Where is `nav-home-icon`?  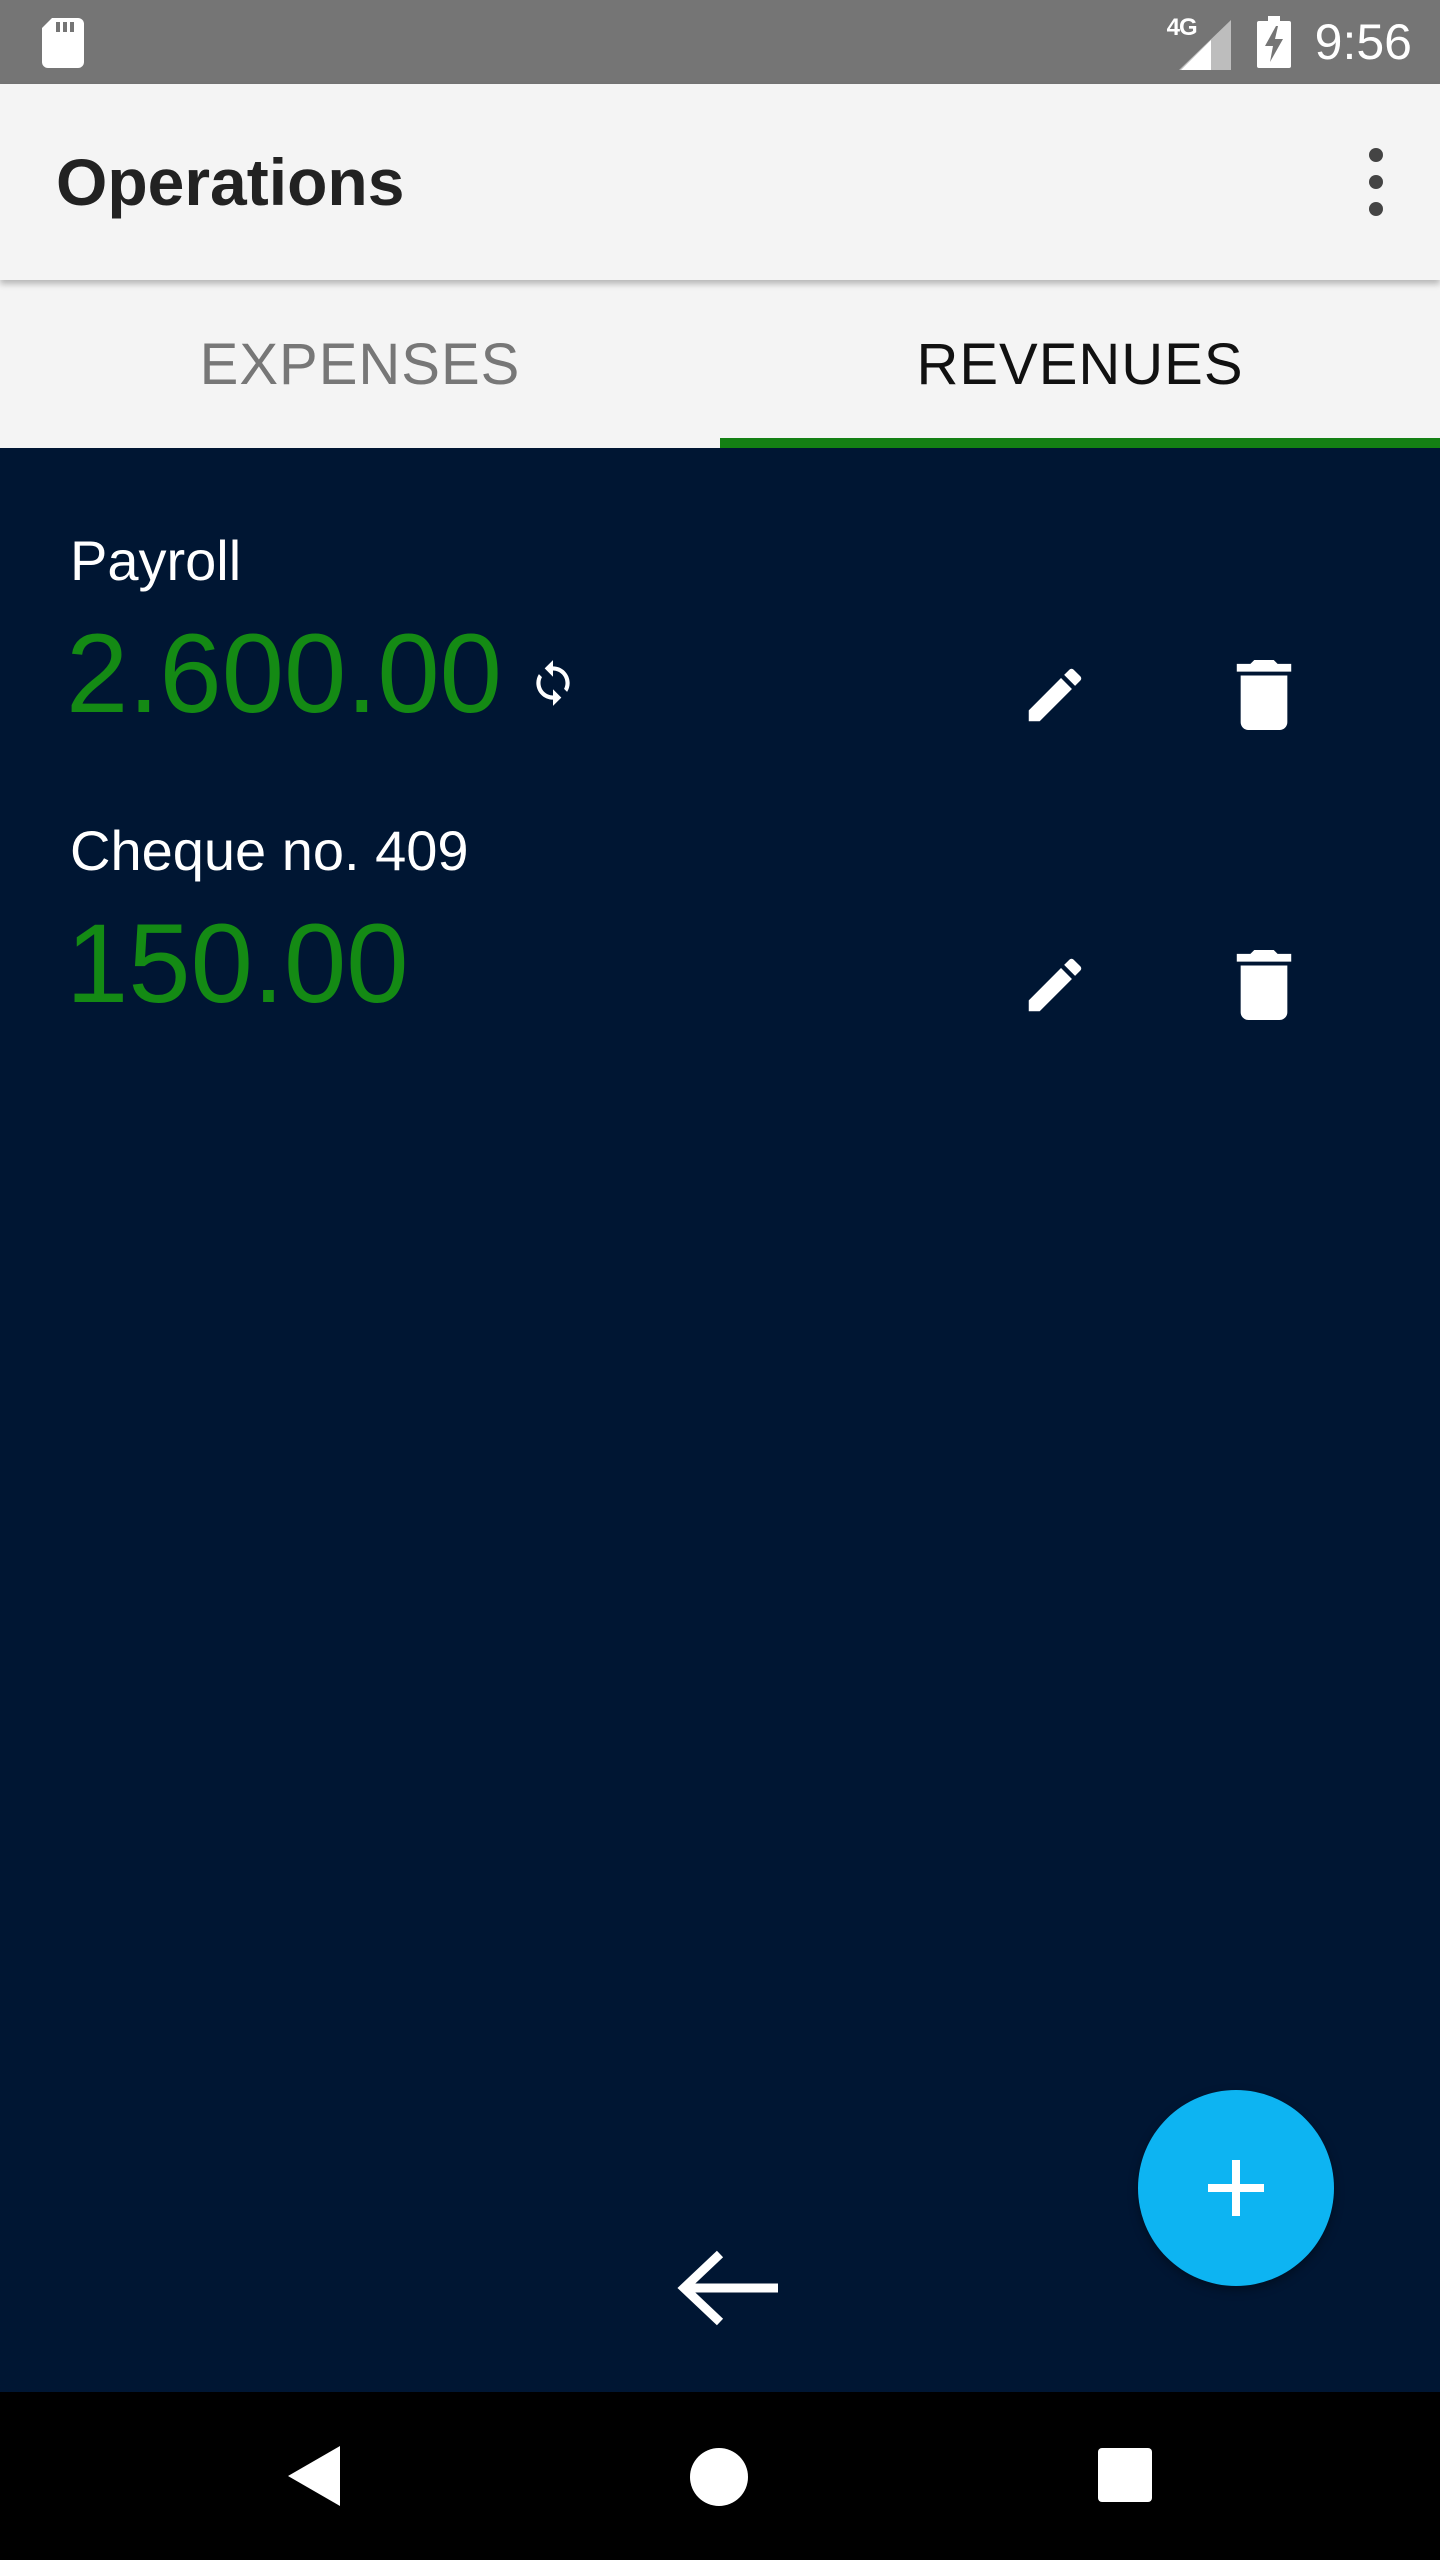
nav-home-icon is located at coordinates (719, 2477).